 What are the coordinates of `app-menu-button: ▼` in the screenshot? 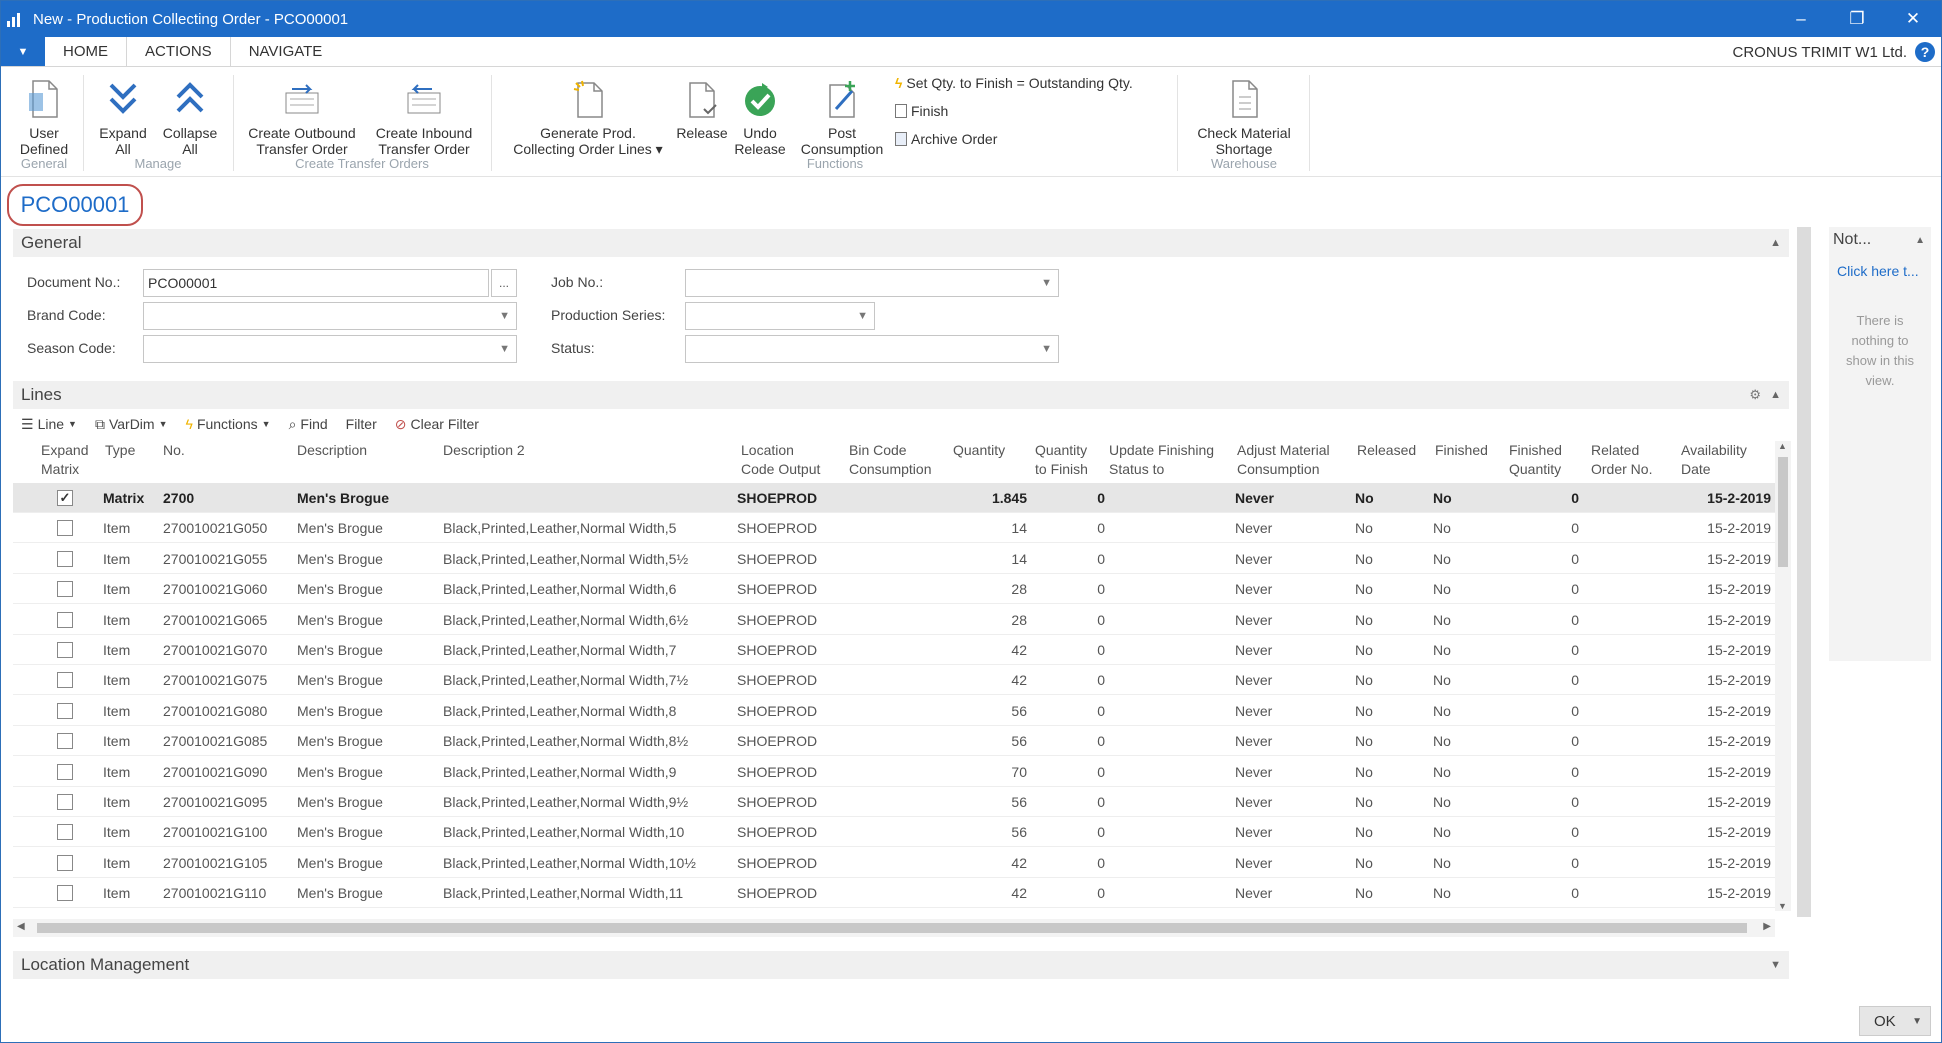 It's located at (23, 51).